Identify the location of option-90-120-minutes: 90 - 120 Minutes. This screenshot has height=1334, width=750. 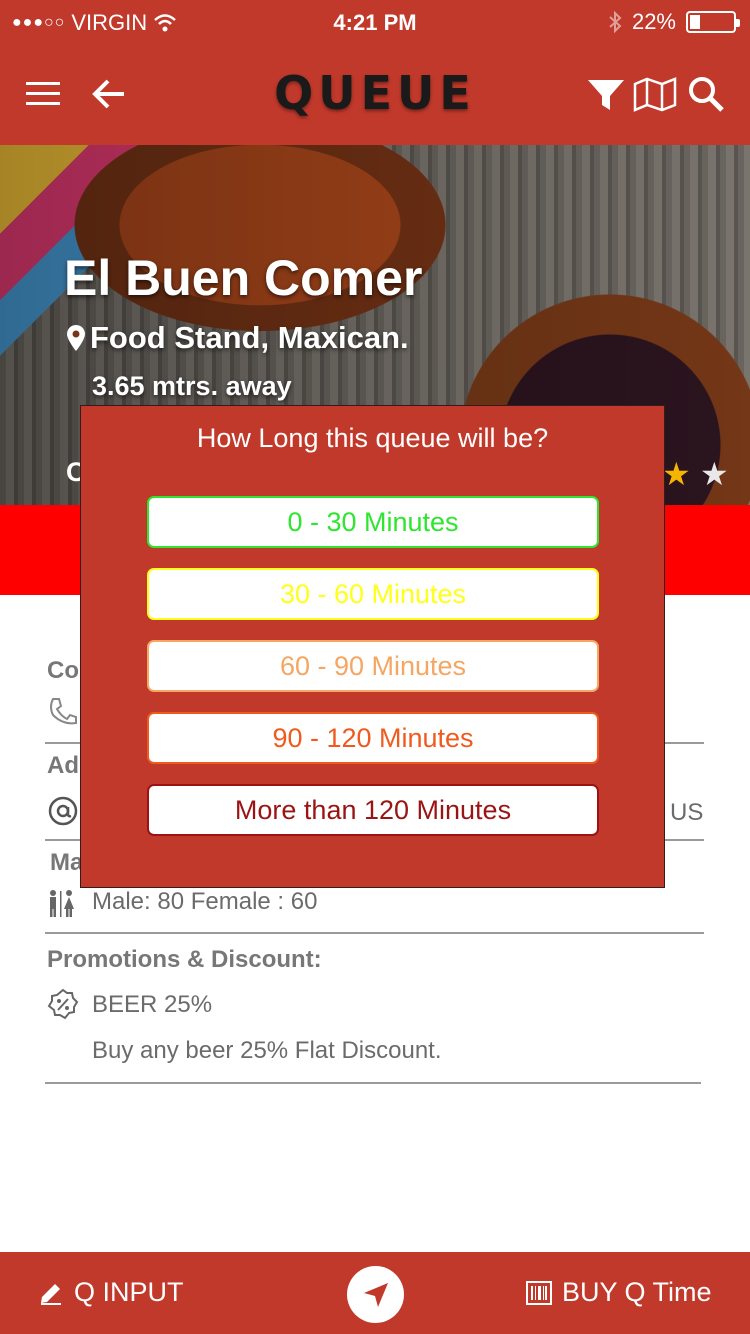
(373, 738).